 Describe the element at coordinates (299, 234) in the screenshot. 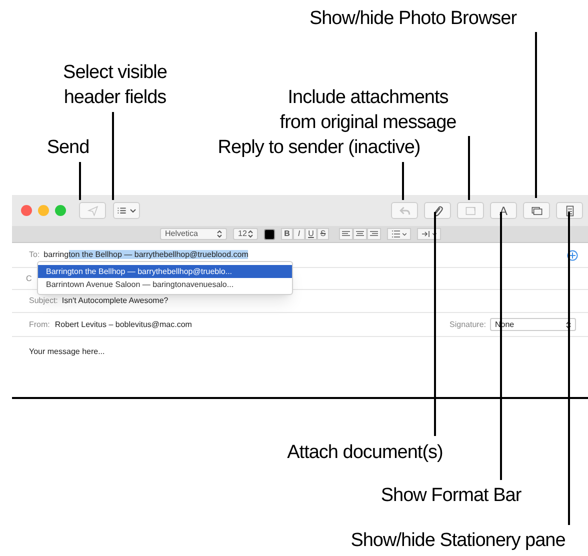

I see `style-button: I` at that location.